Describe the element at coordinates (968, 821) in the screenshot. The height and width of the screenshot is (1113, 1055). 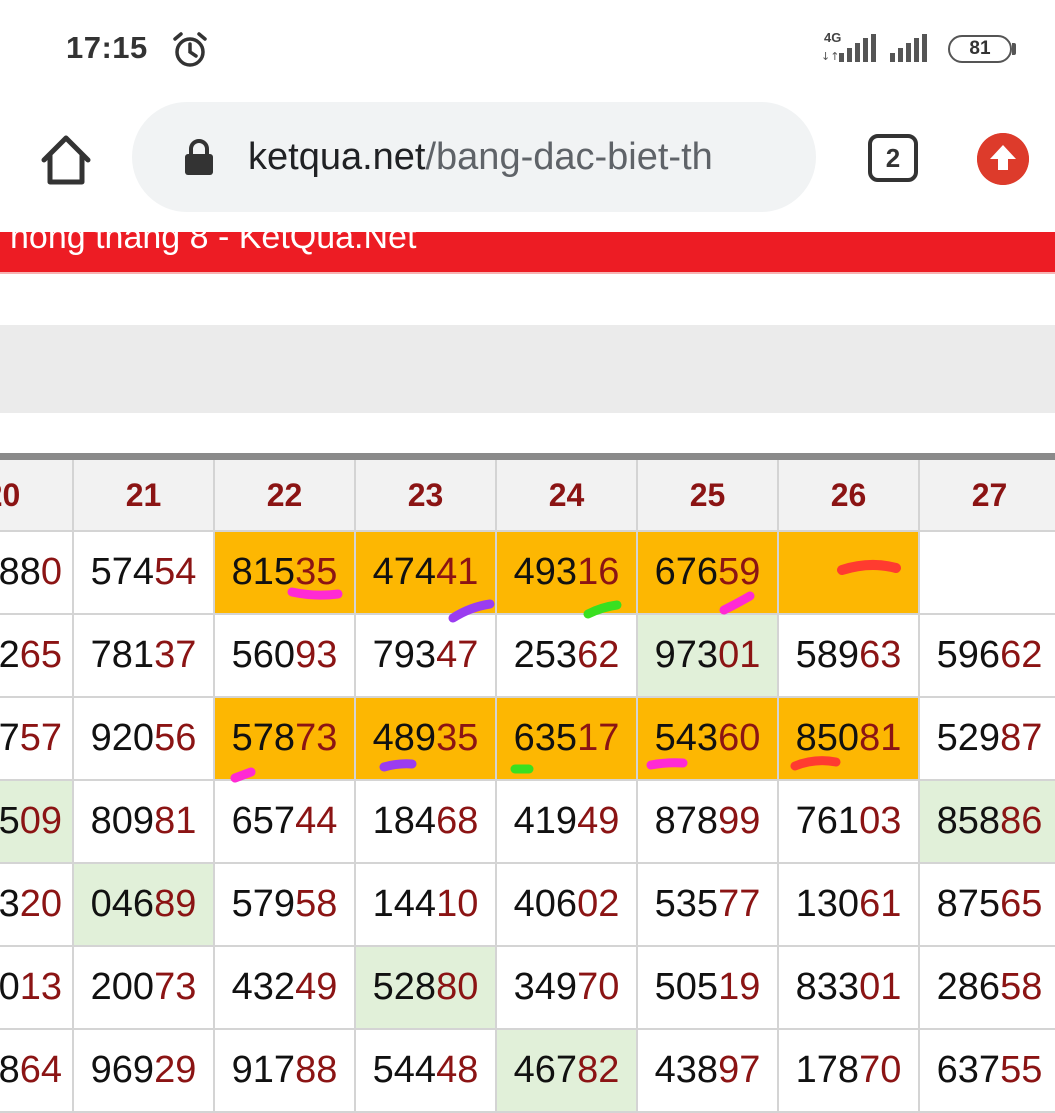
I see `number-head: 858` at that location.